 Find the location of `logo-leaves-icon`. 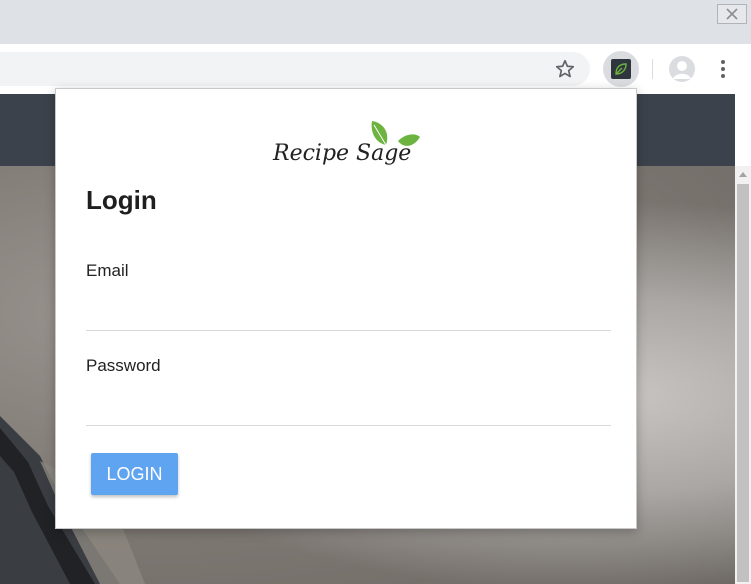

logo-leaves-icon is located at coordinates (395, 133).